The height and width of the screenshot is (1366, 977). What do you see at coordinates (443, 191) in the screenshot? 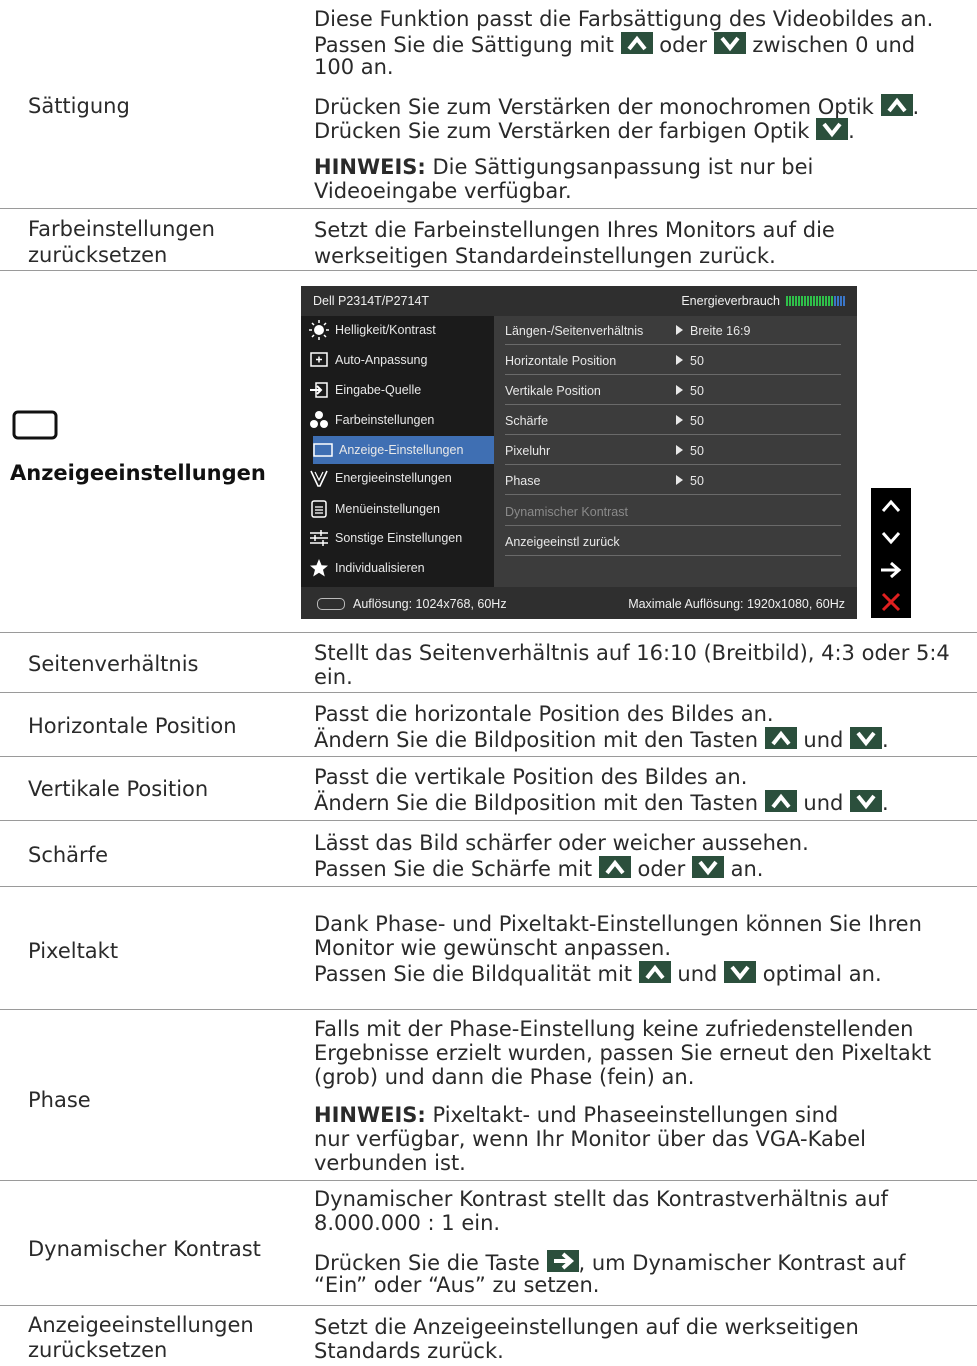
I see `note-line: Videoeingabe verfügbar.` at bounding box center [443, 191].